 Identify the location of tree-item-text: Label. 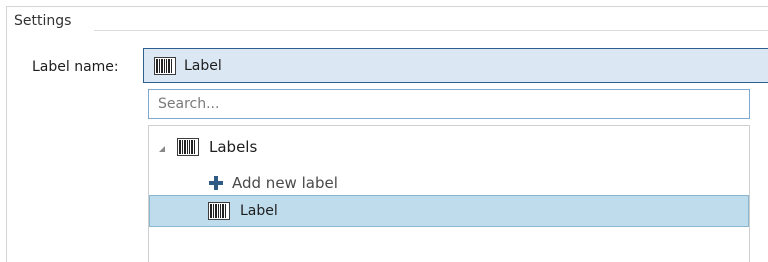
(259, 211).